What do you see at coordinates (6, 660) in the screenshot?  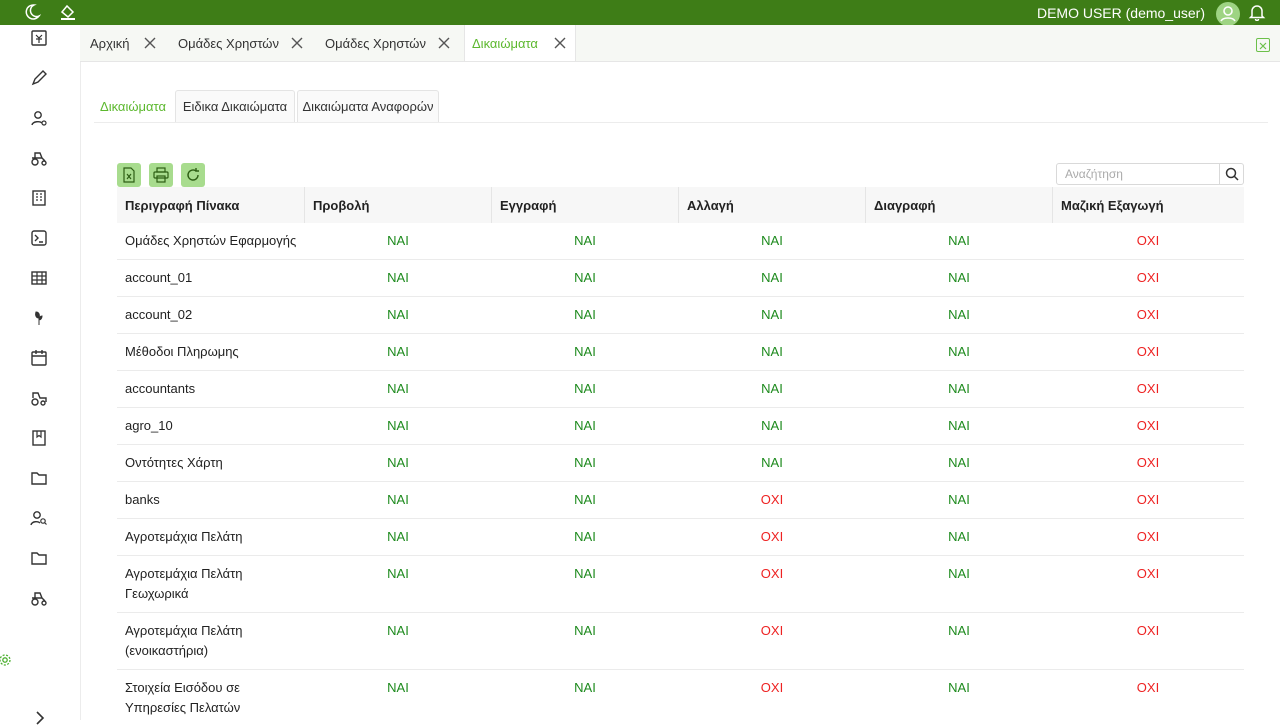 I see `gear-icon` at bounding box center [6, 660].